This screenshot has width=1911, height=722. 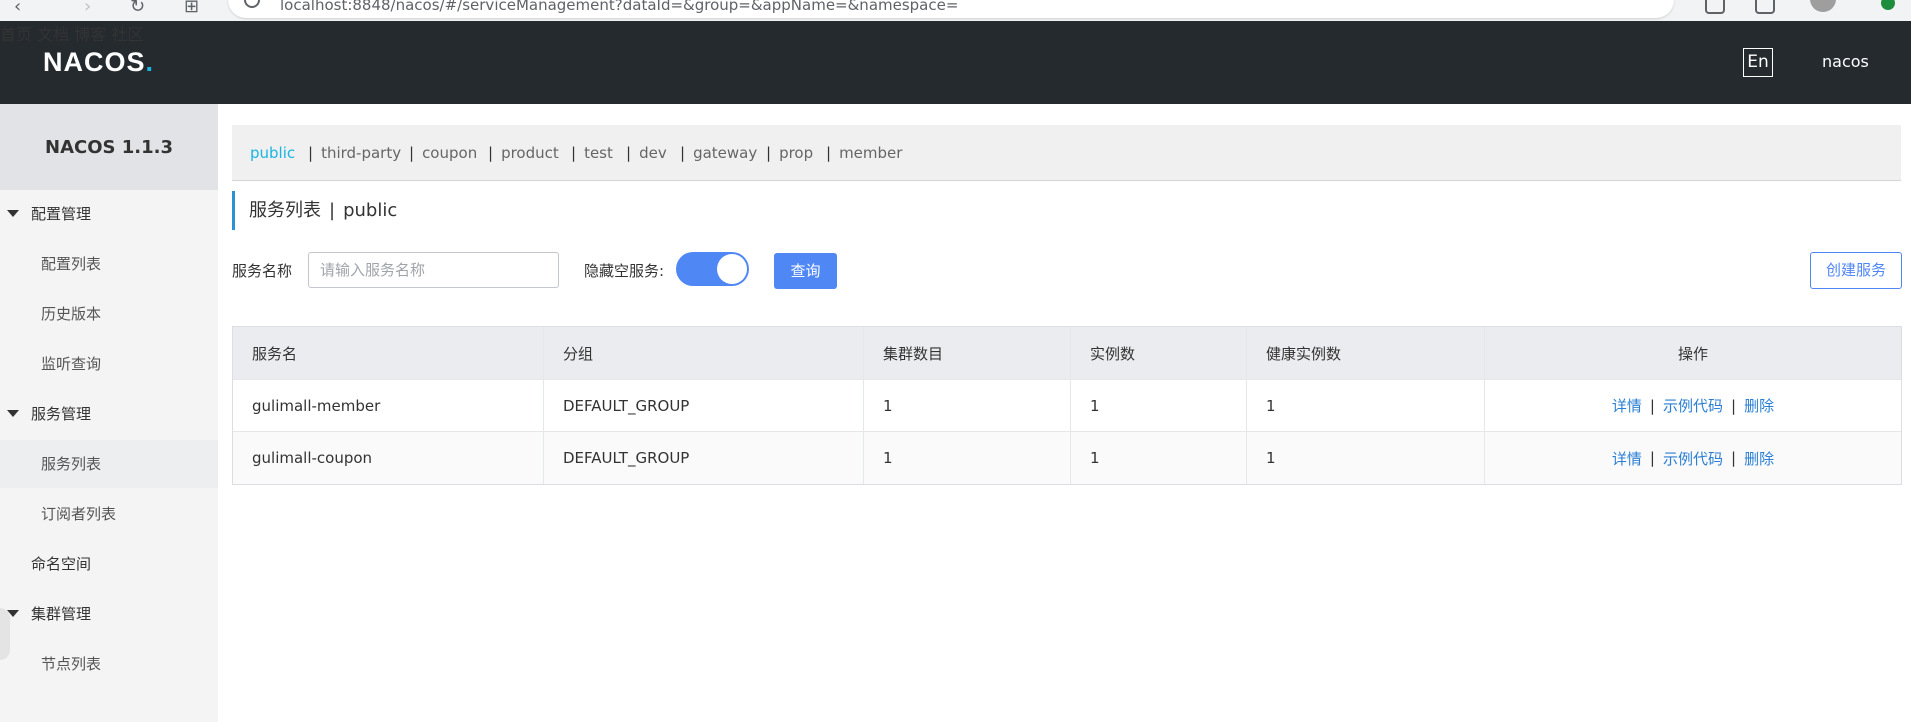 What do you see at coordinates (109, 264) in the screenshot?
I see `sidebar-item-config-list: 配置列表` at bounding box center [109, 264].